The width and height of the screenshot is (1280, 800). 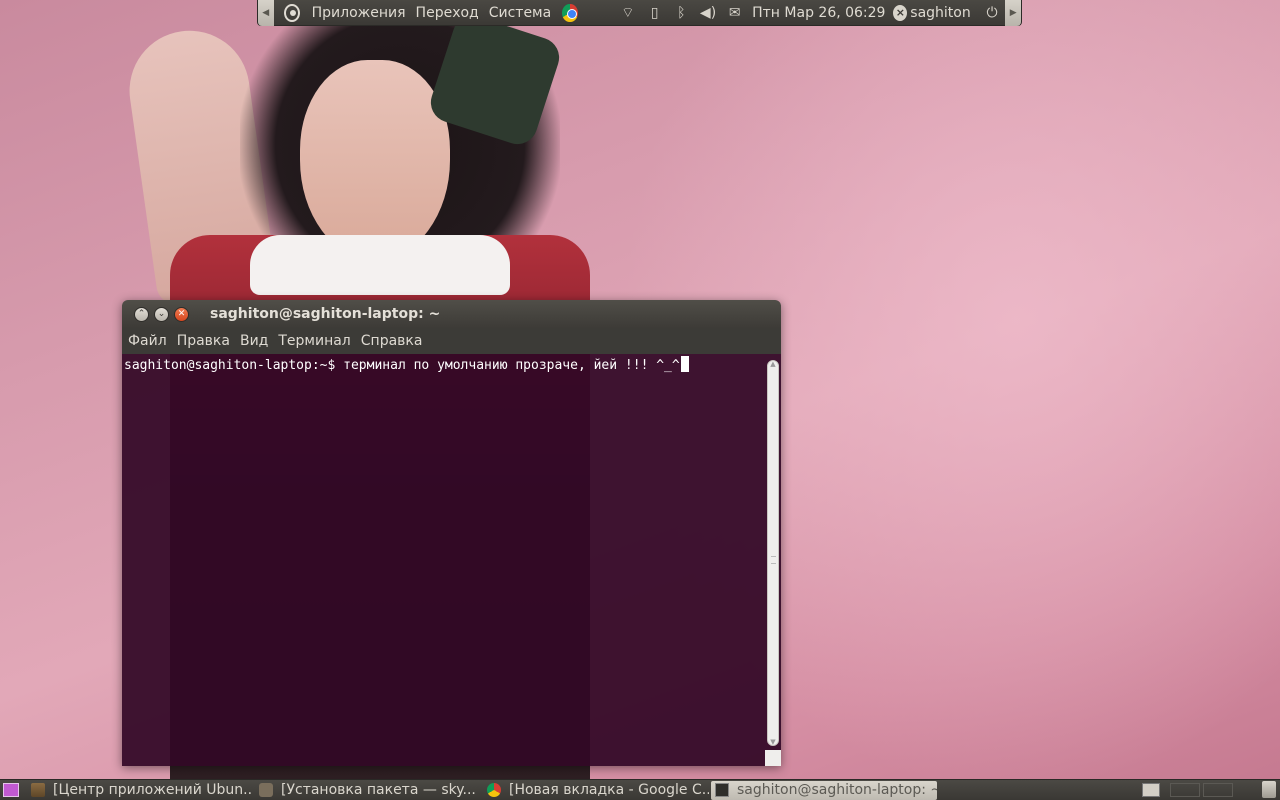 What do you see at coordinates (359, 13) in the screenshot?
I see `menu-applications: Приложения` at bounding box center [359, 13].